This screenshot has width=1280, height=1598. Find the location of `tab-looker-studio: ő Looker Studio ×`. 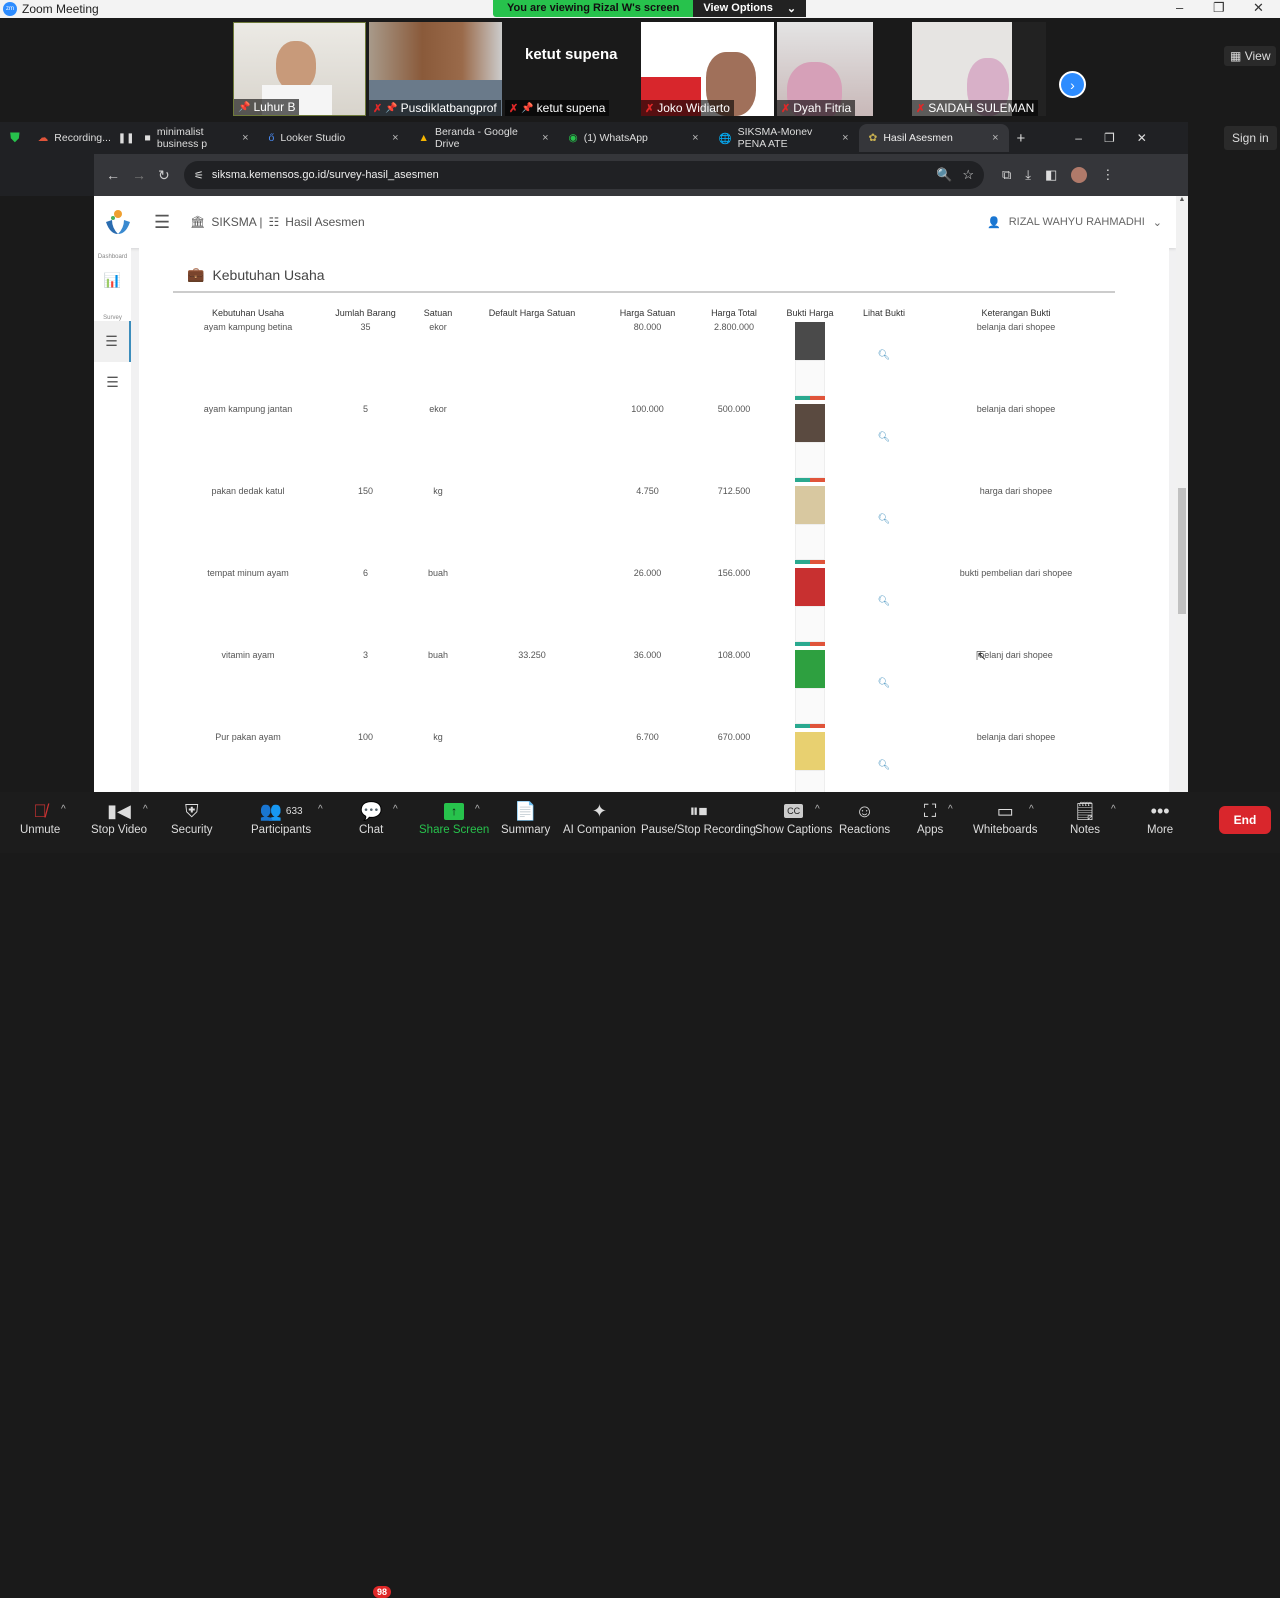

tab-looker-studio: ő Looker Studio × is located at coordinates (334, 138).